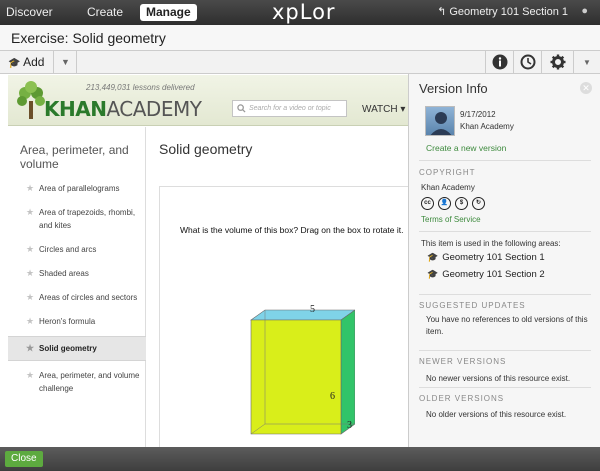 This screenshot has width=600, height=471. I want to click on context-breadcrumb: ↰ Geometry 101 Section 1, so click(502, 11).